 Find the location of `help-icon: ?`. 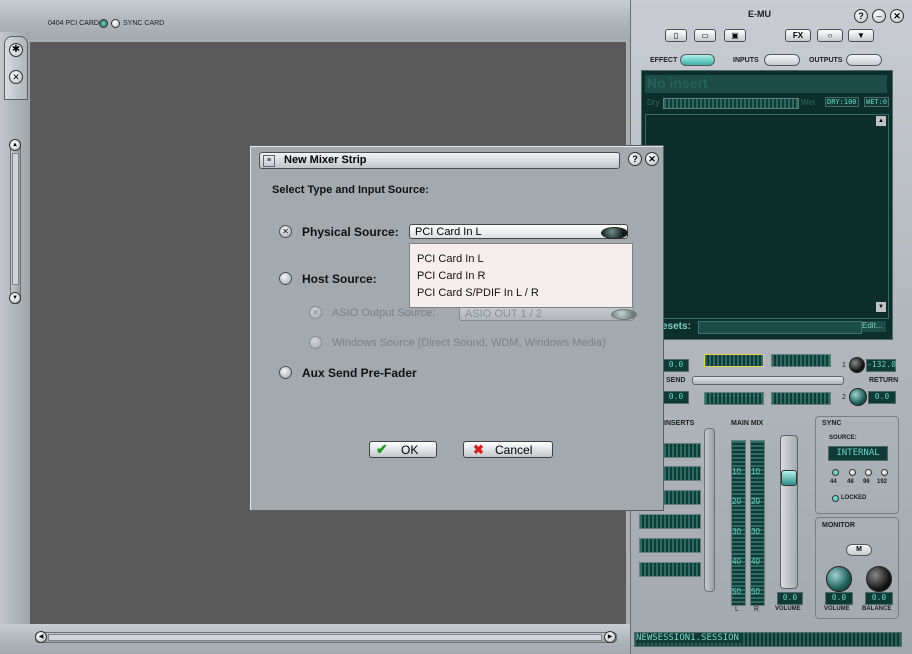

help-icon: ? is located at coordinates (861, 16).